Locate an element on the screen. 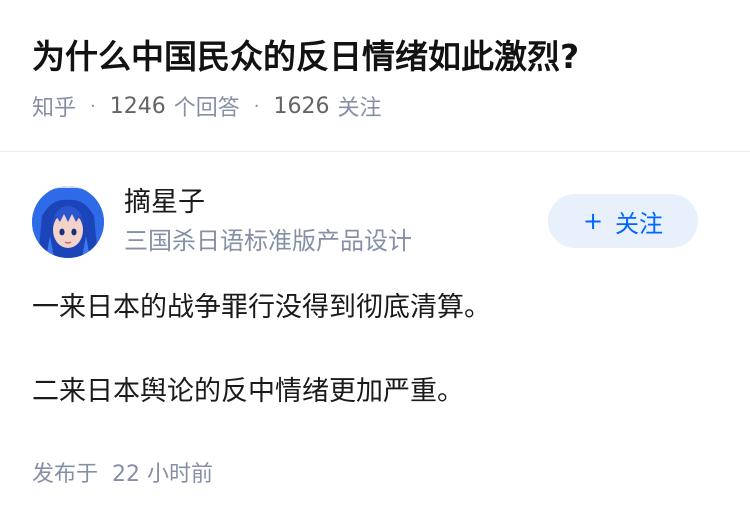 Image resolution: width=750 pixels, height=522 pixels. source-label: 知乎 is located at coordinates (54, 106).